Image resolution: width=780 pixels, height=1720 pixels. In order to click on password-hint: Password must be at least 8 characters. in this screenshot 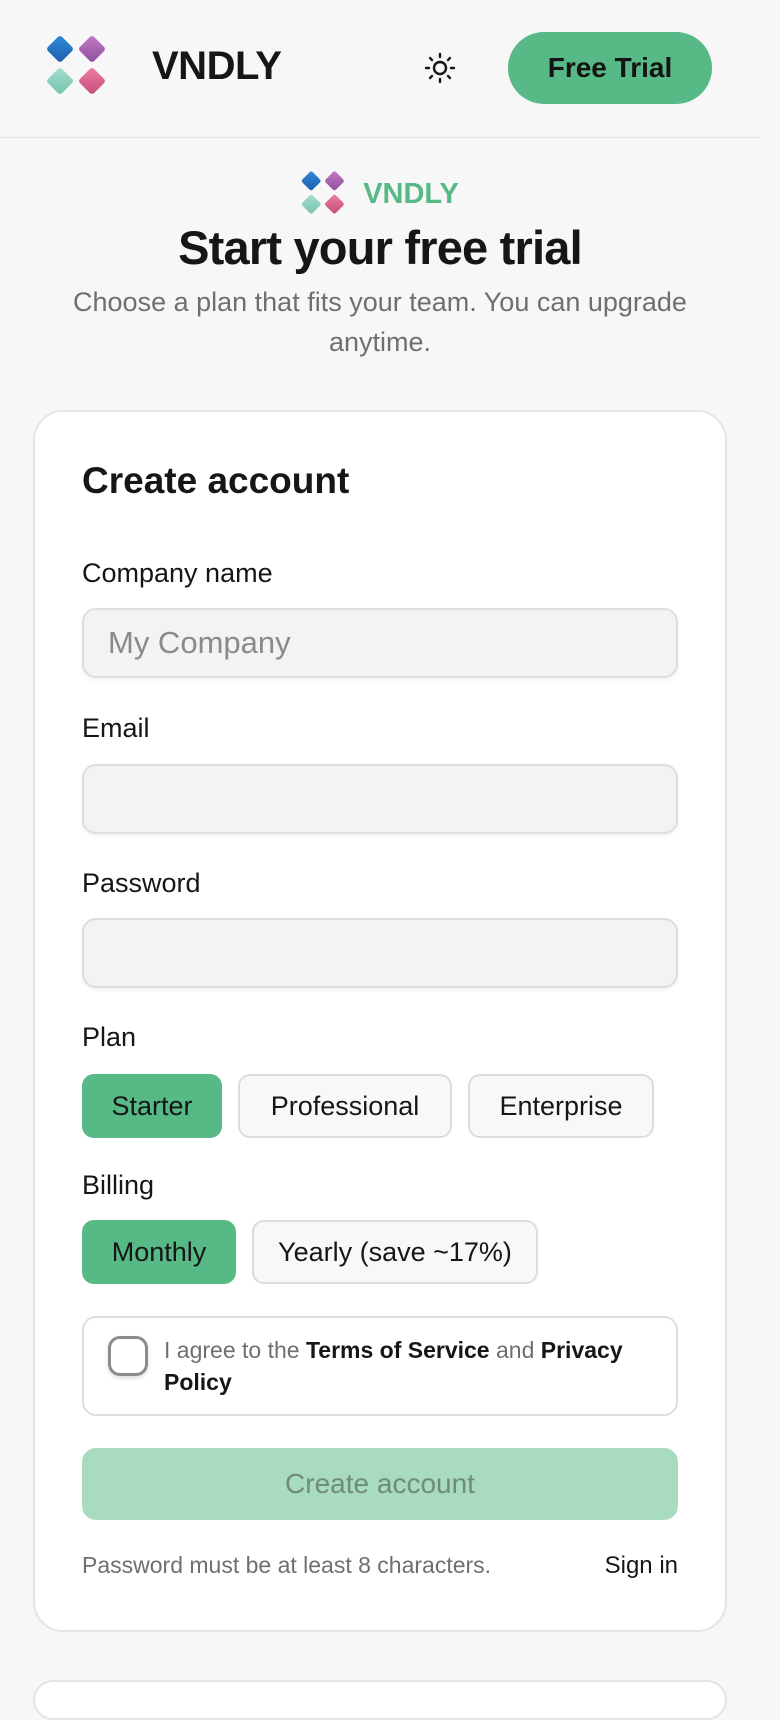, I will do `click(287, 1565)`.